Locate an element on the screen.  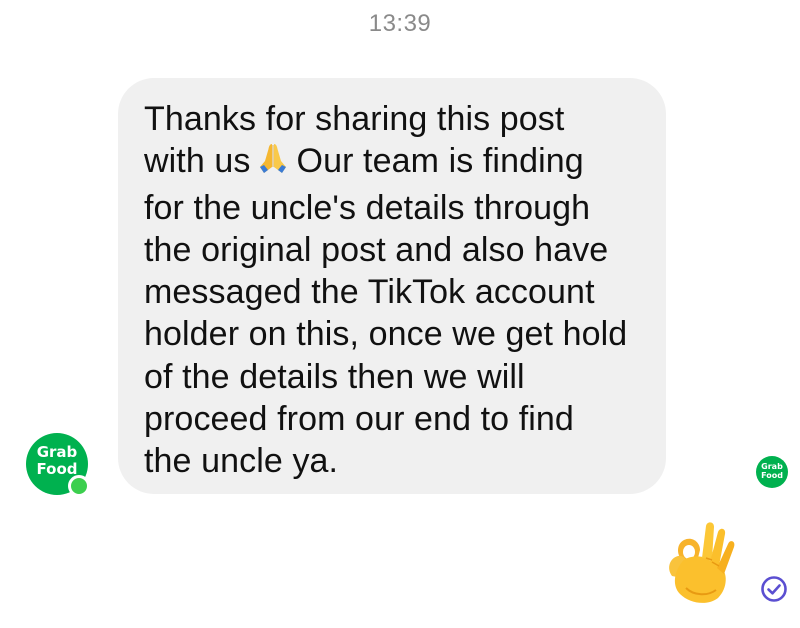
message-line: Thanks for sharing this post is located at coordinates (354, 119).